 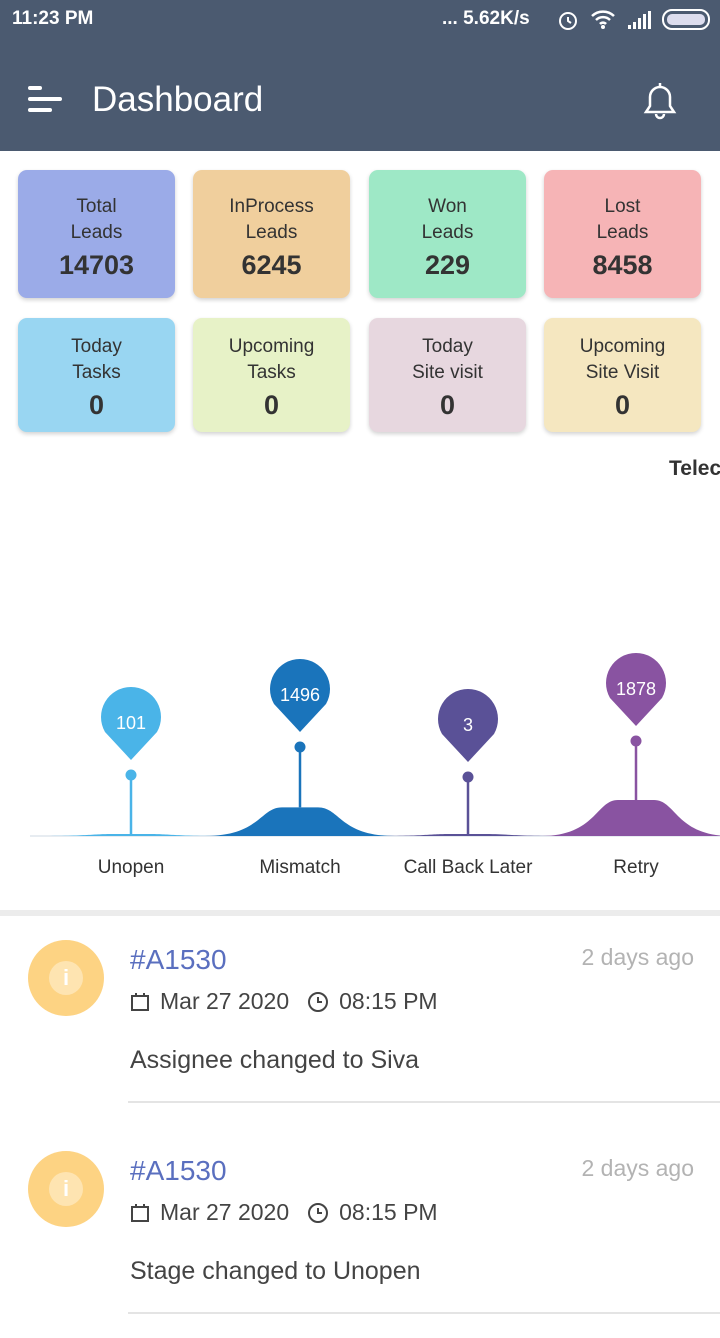 I want to click on card-value: 14703, so click(x=96, y=265).